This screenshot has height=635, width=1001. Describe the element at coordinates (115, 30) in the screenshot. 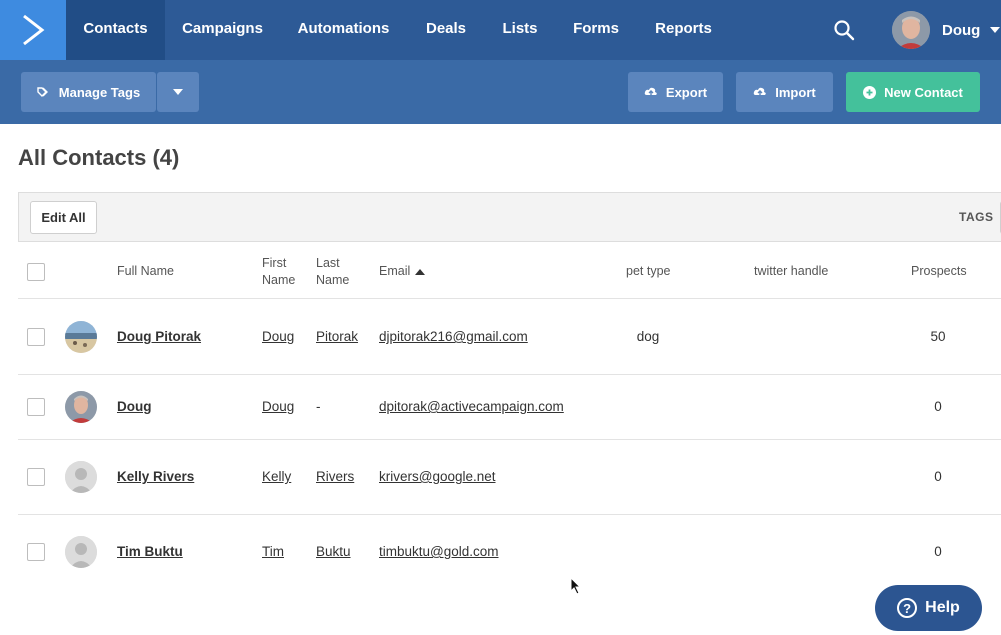

I see `nav-contacts: Contacts` at that location.